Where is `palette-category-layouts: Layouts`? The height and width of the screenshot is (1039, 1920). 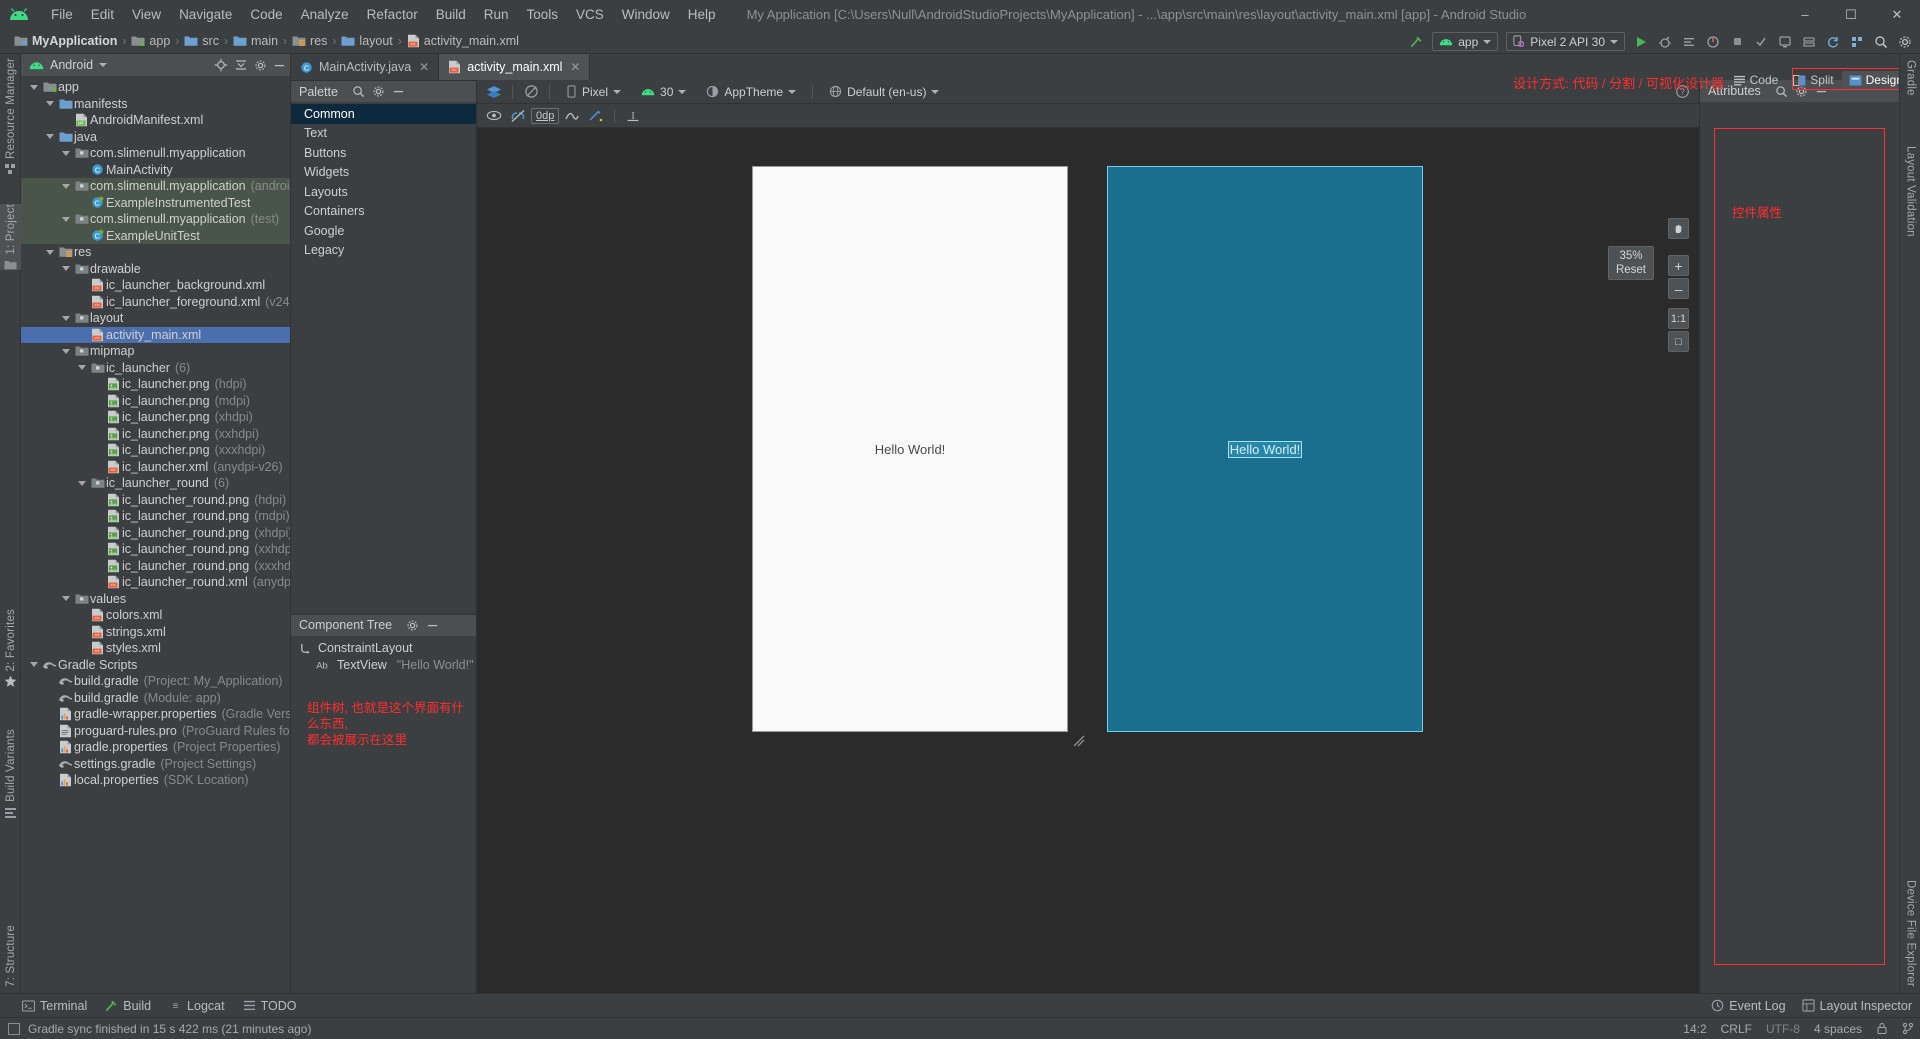
palette-category-layouts: Layouts is located at coordinates (383, 192).